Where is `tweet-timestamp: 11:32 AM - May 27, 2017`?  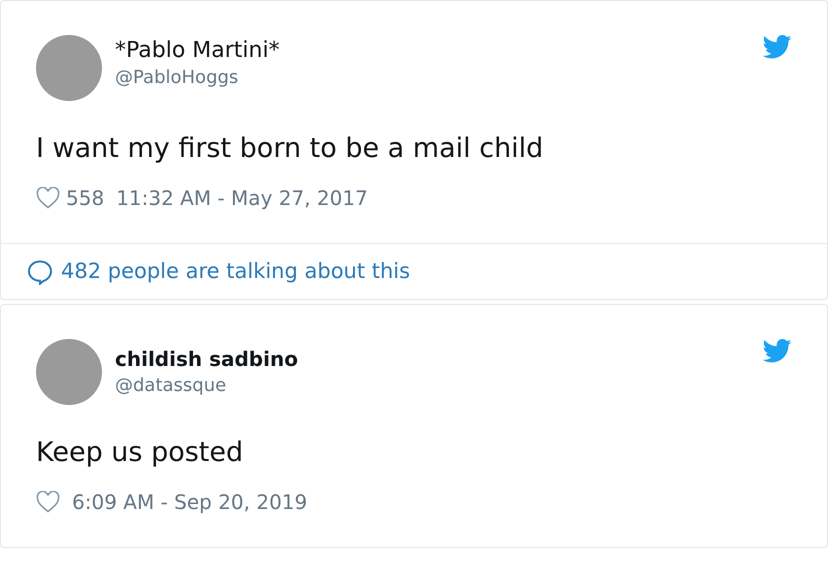
tweet-timestamp: 11:32 AM - May 27, 2017 is located at coordinates (242, 198).